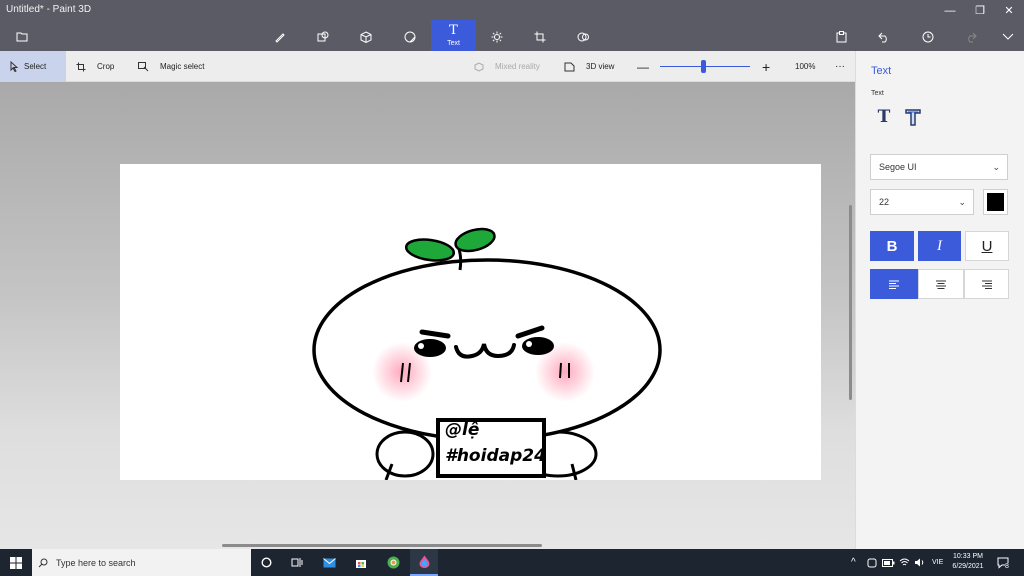 This screenshot has height=576, width=1024. I want to click on magic-select-button: Magic select, so click(171, 66).